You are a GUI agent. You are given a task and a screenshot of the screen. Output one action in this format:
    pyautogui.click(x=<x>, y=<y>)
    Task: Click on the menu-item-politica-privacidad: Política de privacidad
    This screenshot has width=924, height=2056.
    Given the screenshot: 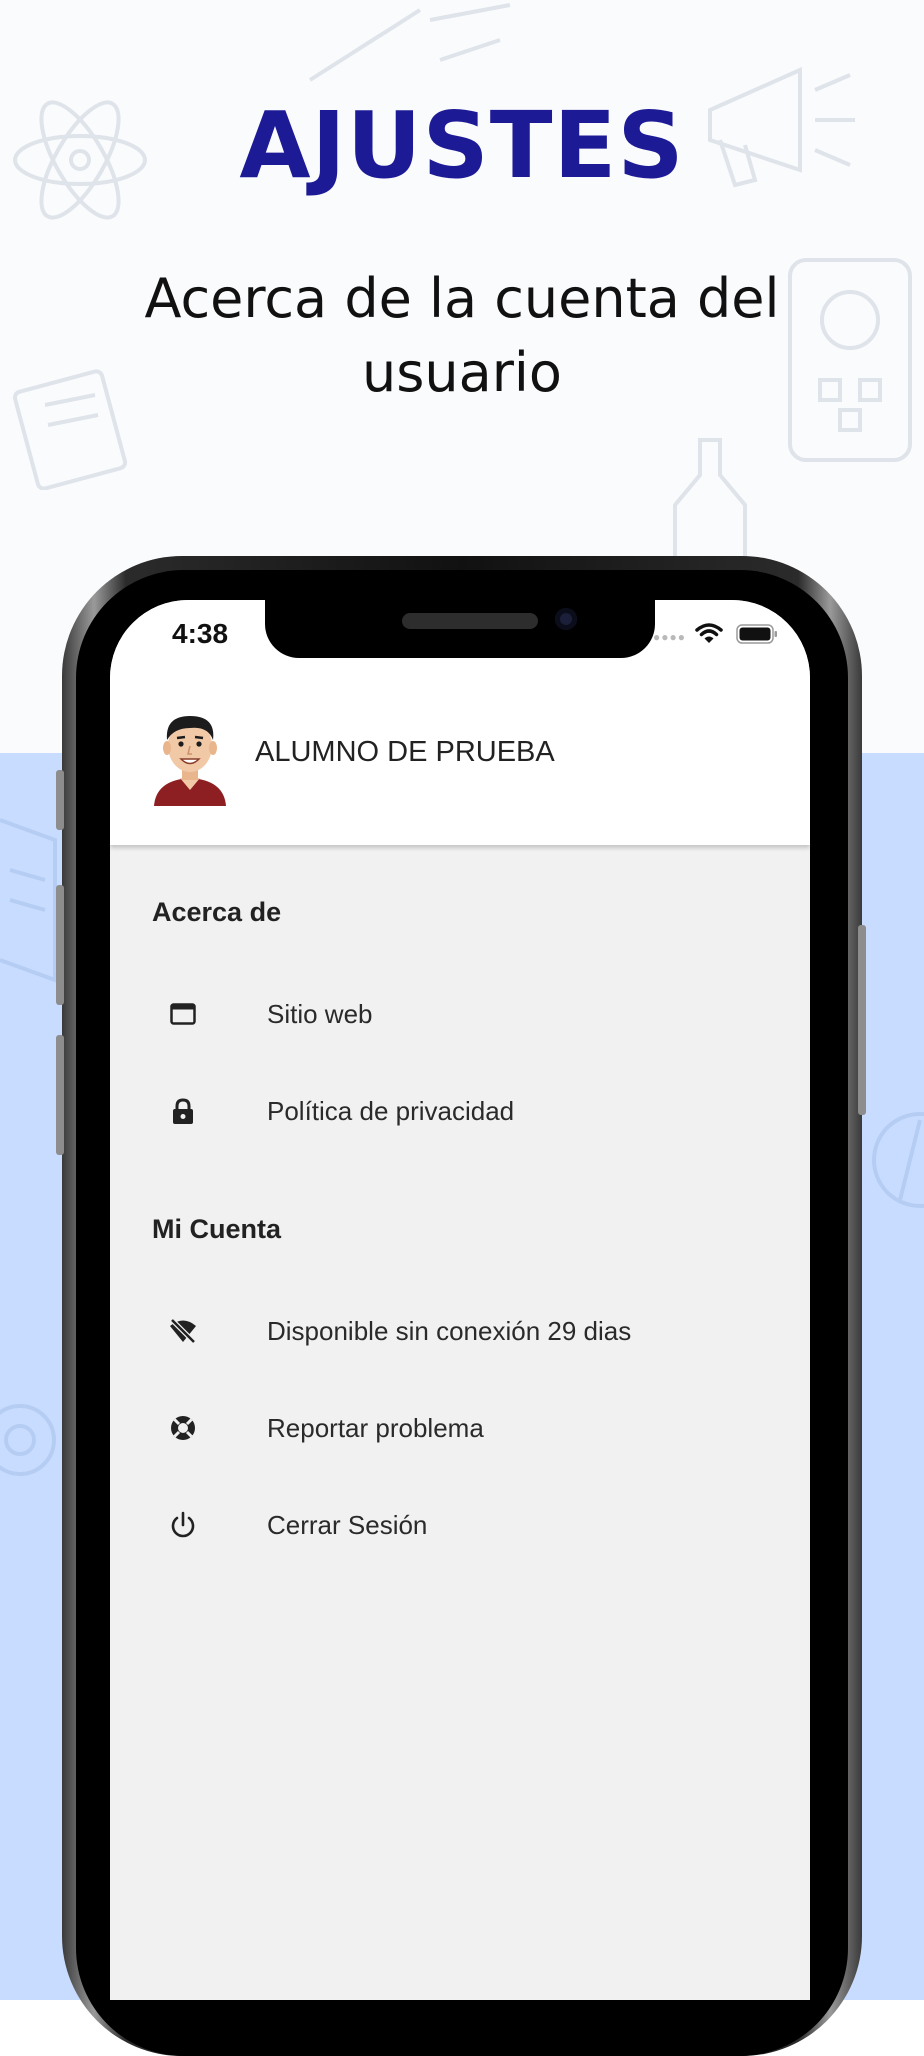 What is the action you would take?
    pyautogui.click(x=460, y=1110)
    